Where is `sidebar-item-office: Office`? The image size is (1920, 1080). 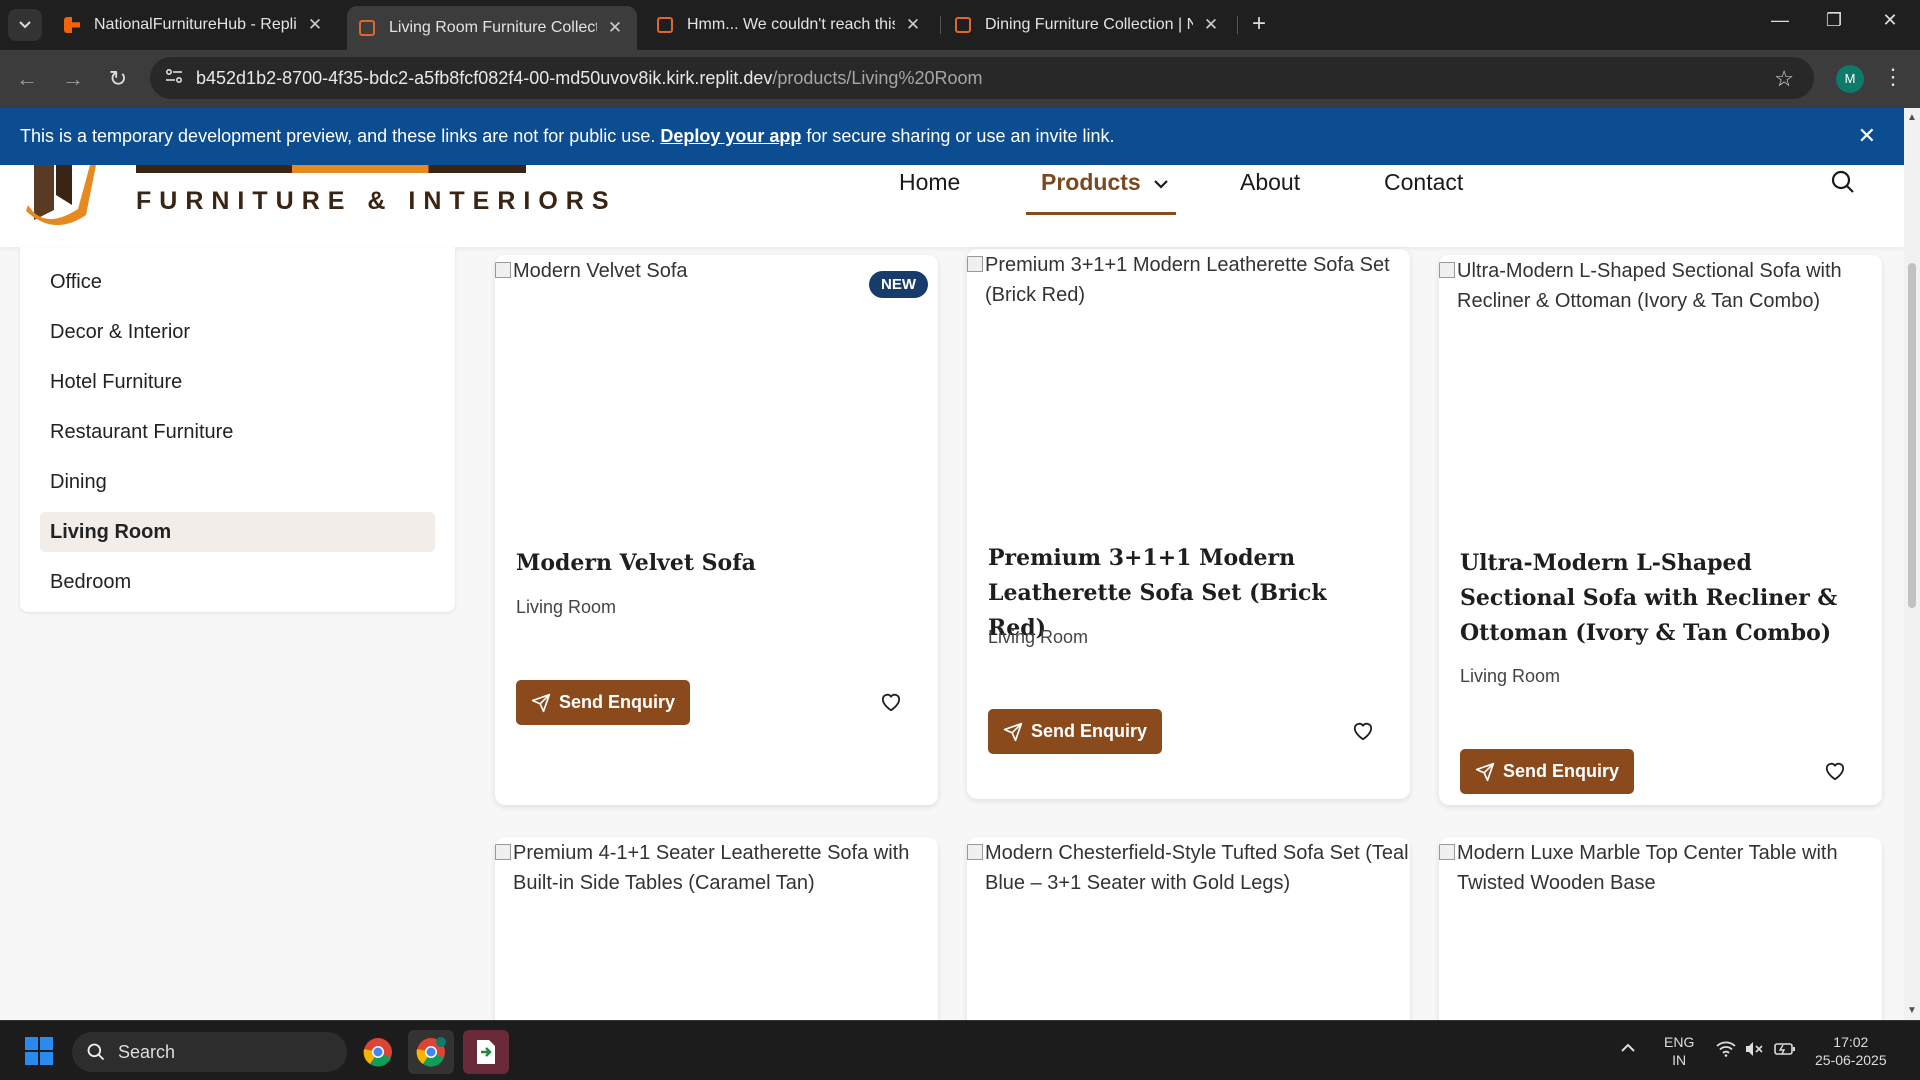 sidebar-item-office: Office is located at coordinates (237, 282).